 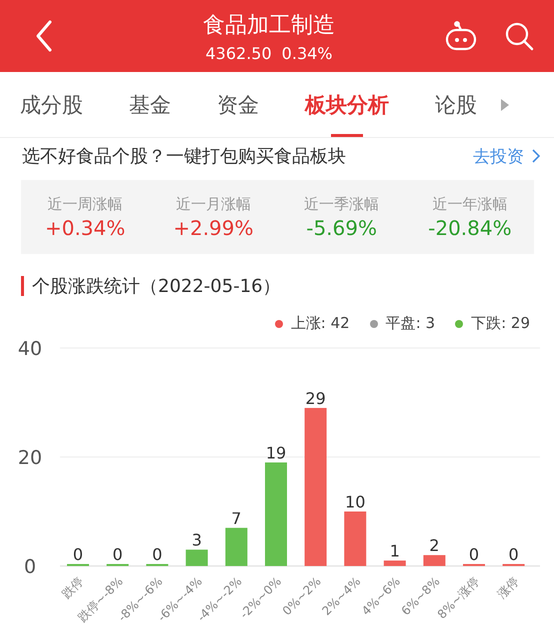 I want to click on stat-label: 近一周涨幅, so click(x=85, y=204).